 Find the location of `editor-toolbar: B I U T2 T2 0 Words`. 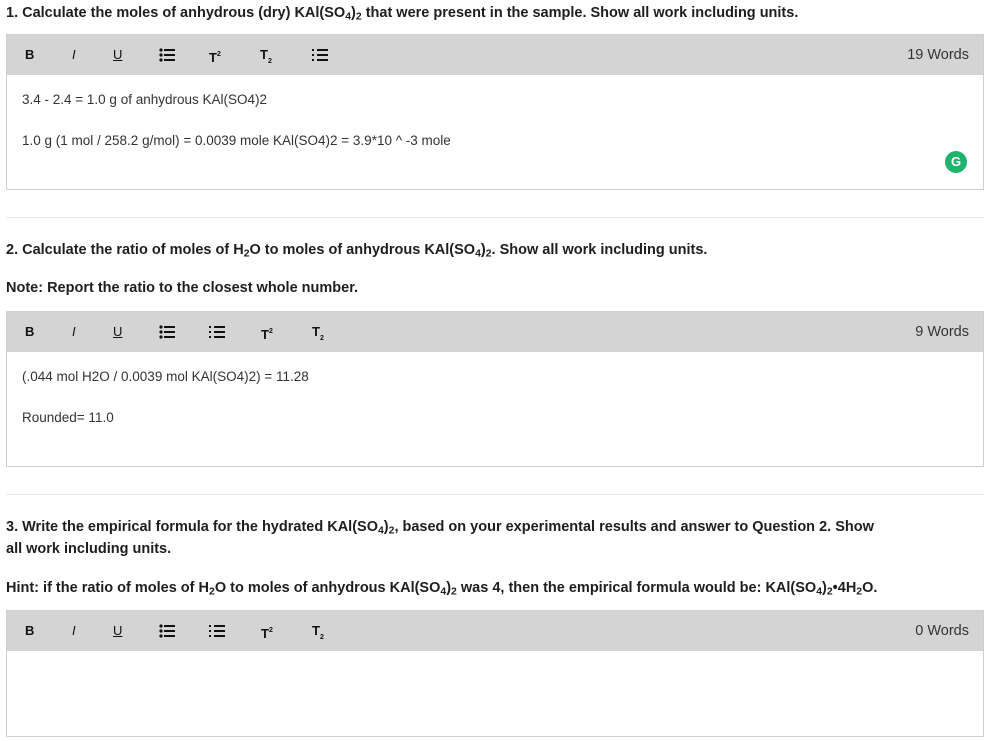

editor-toolbar: B I U T2 T2 0 Words is located at coordinates (495, 631).